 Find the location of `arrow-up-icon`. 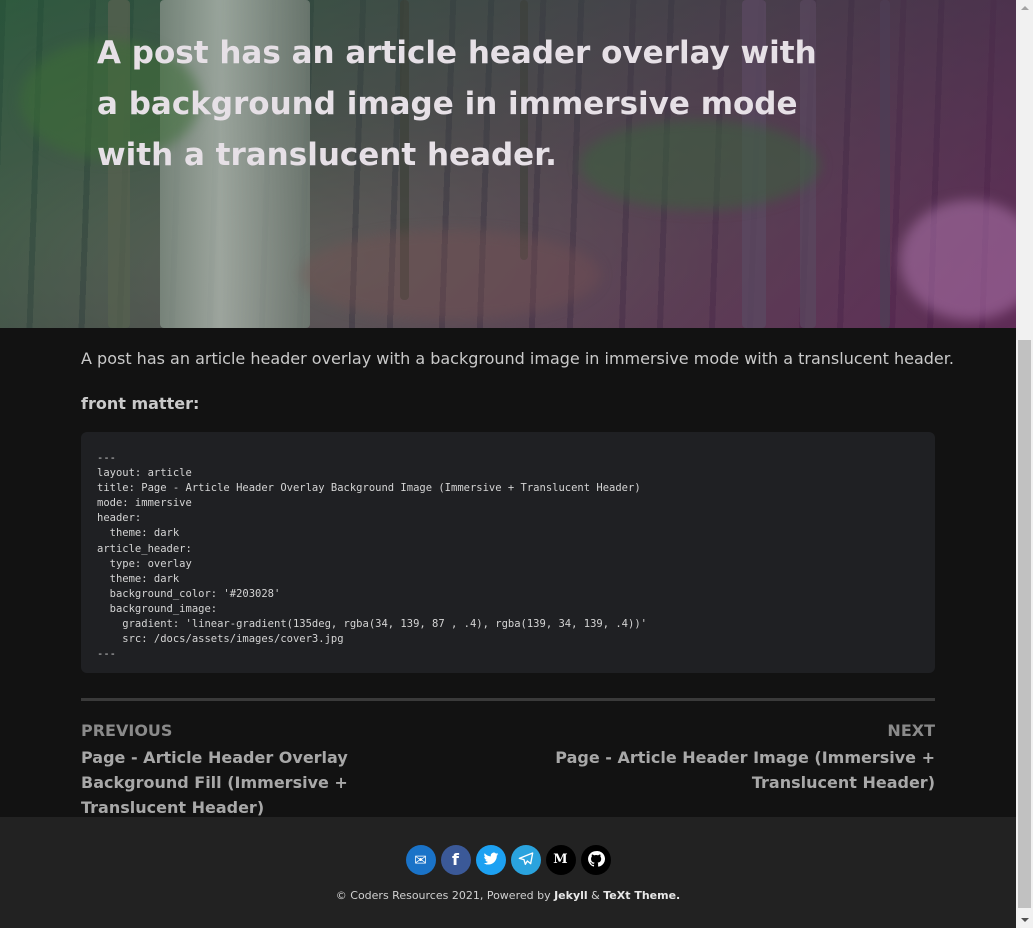

arrow-up-icon is located at coordinates (1025, 8).